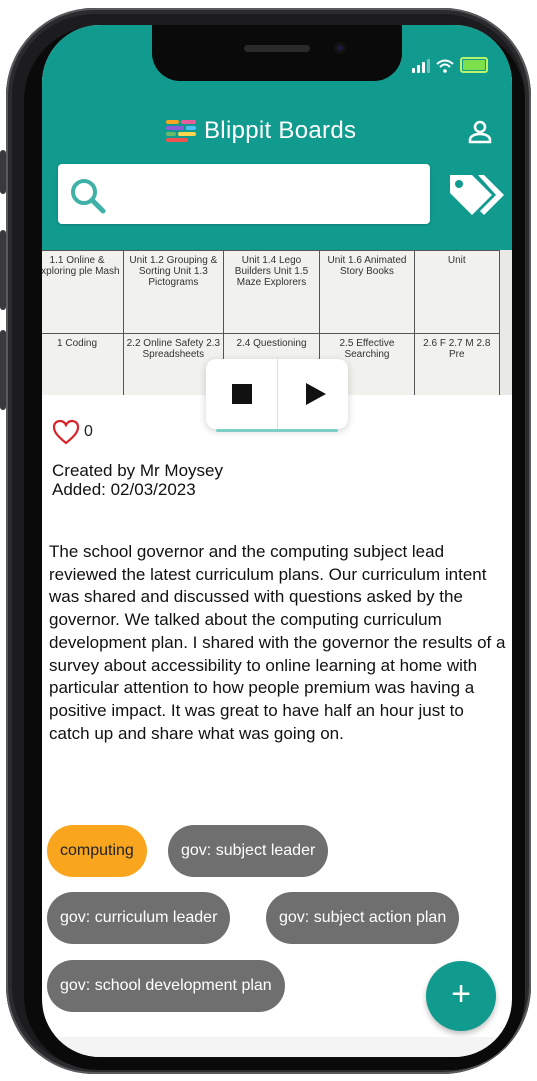 This screenshot has height=1081, width=537. What do you see at coordinates (277, 1047) in the screenshot?
I see `home-indicator-area` at bounding box center [277, 1047].